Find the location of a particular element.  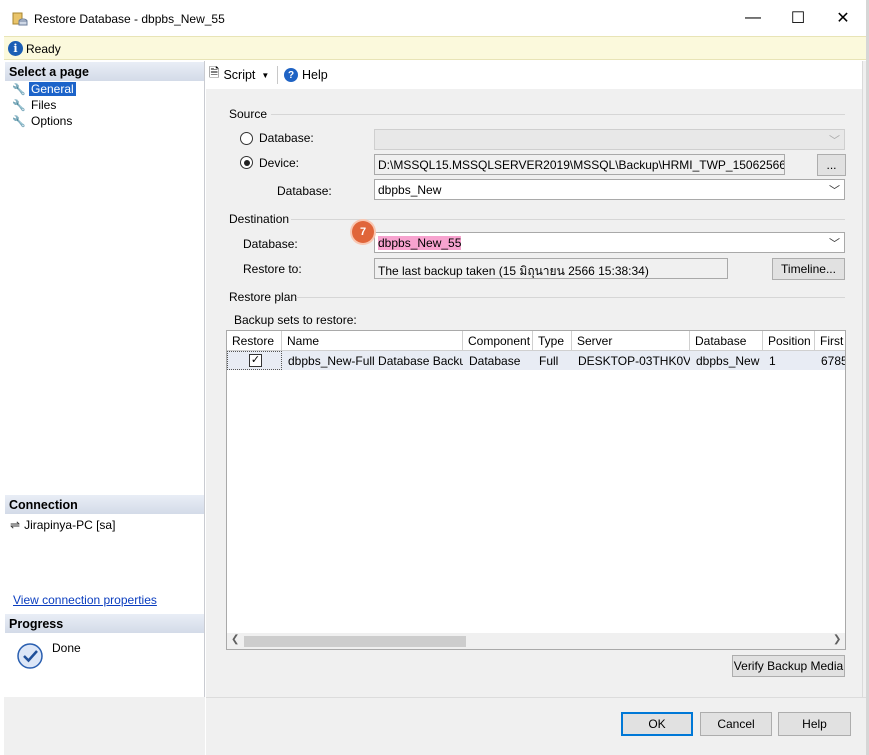

status-bar: i Ready is located at coordinates (435, 48).